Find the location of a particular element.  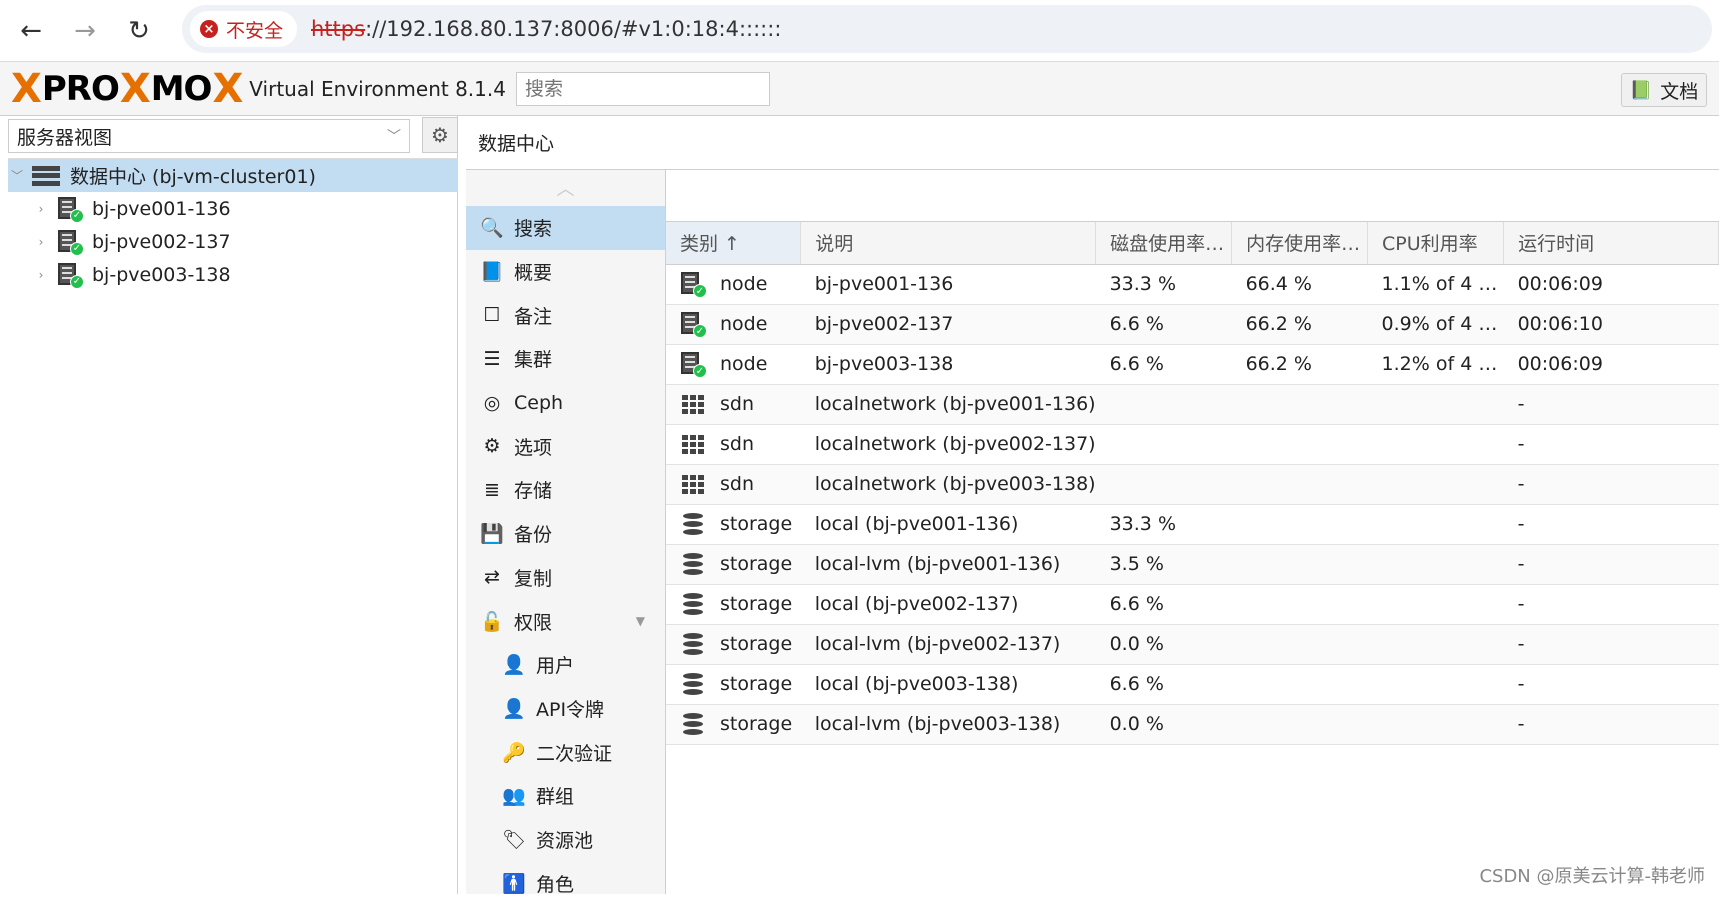

breadcrumb: 数据中心 is located at coordinates (1092, 143).